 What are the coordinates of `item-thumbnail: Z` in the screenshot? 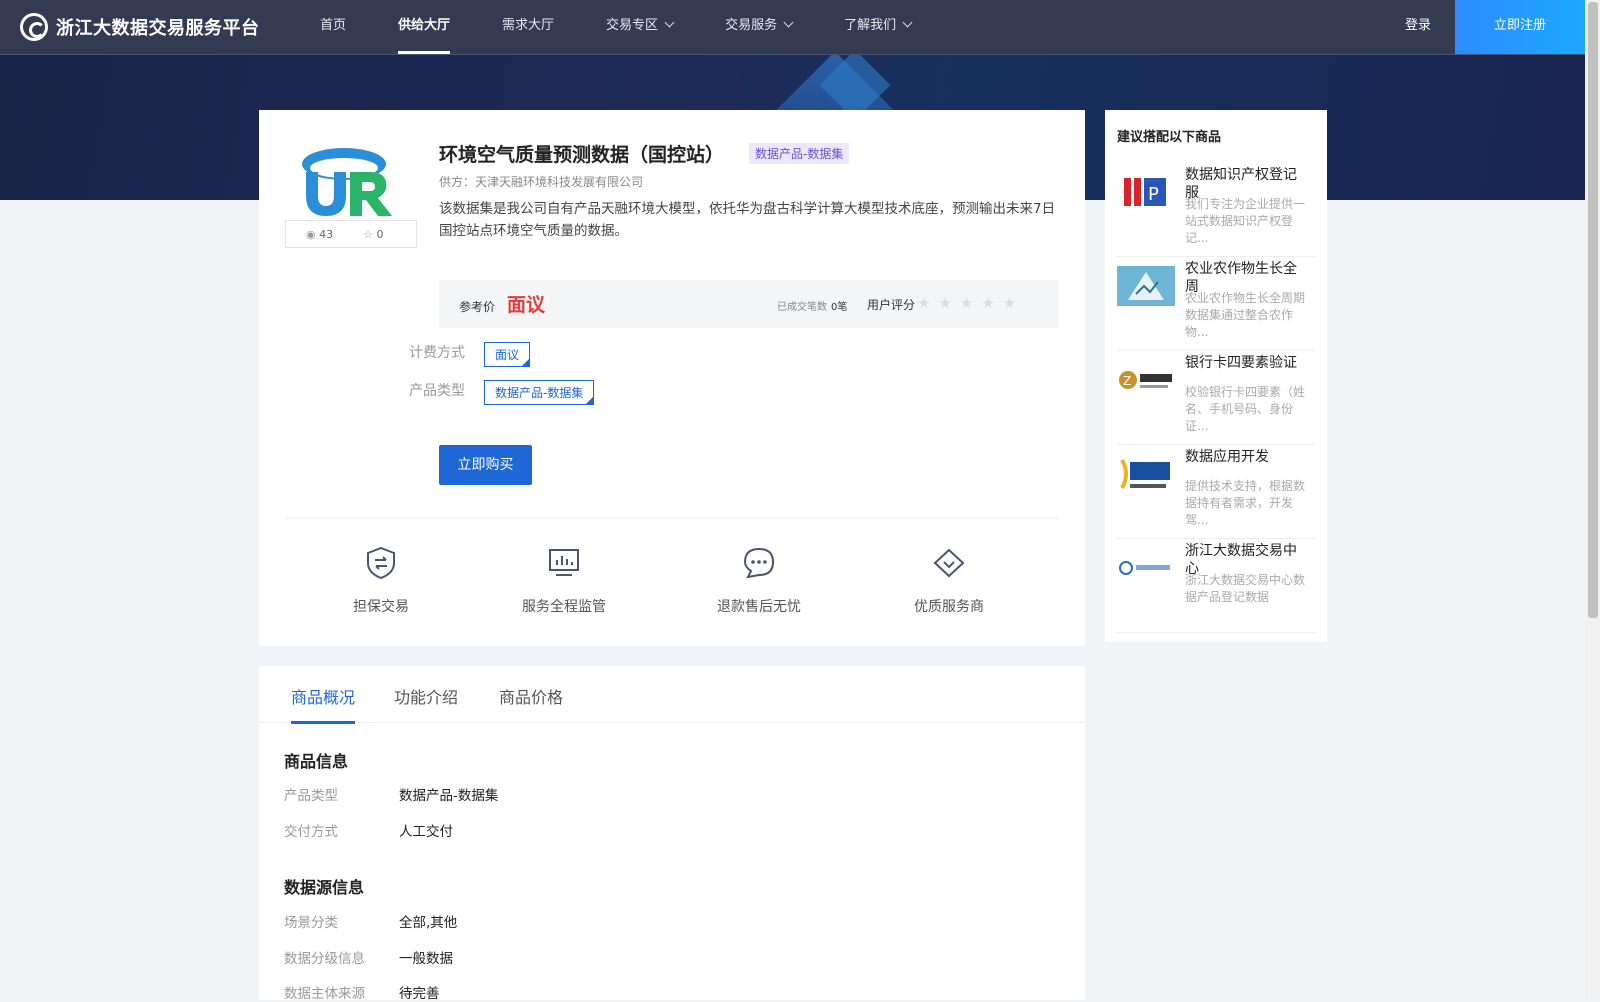 It's located at (1146, 380).